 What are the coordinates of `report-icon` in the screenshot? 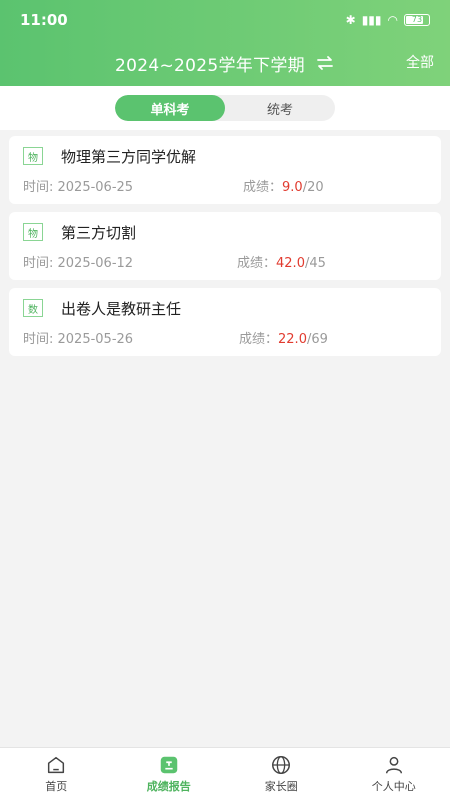 It's located at (168, 765).